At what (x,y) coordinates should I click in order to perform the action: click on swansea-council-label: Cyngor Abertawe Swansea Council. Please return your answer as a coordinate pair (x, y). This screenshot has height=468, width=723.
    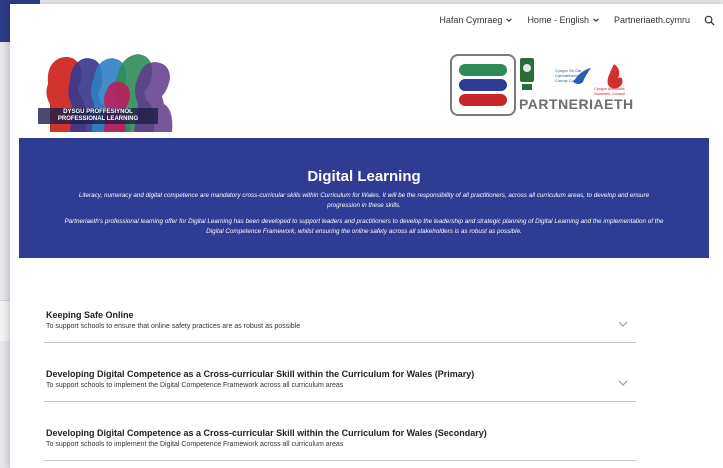
    Looking at the image, I should click on (609, 91).